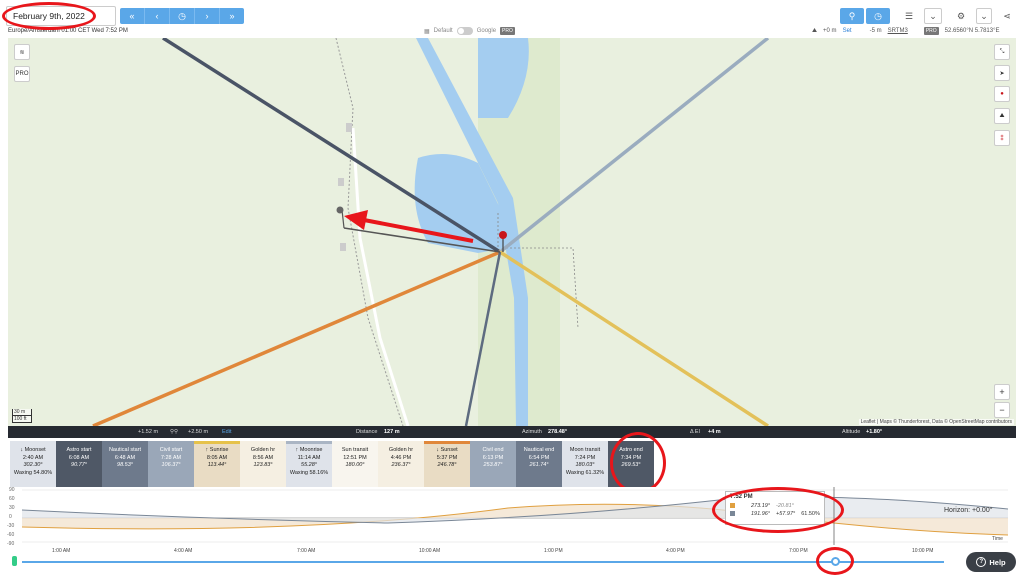  I want to click on event-cell: Nautical start 6:48 AM 98.53°, so click(125, 464).